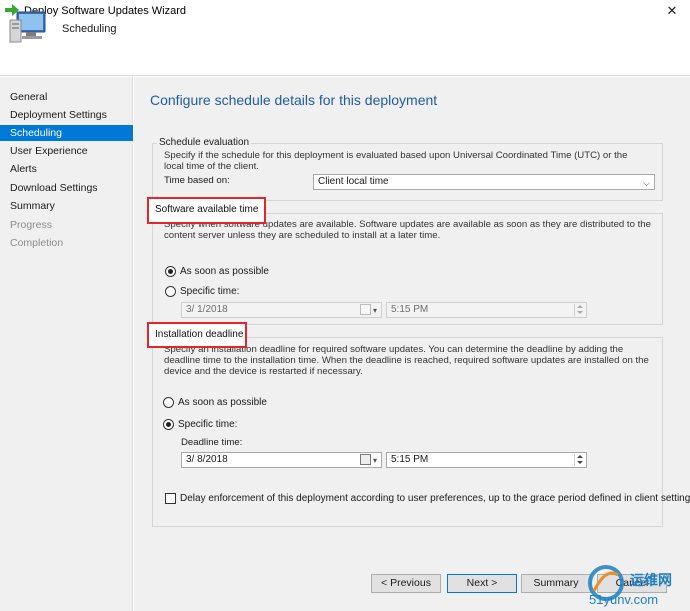 Image resolution: width=690 pixels, height=611 pixels. I want to click on chevron-down-icon: ⌵, so click(646, 183).